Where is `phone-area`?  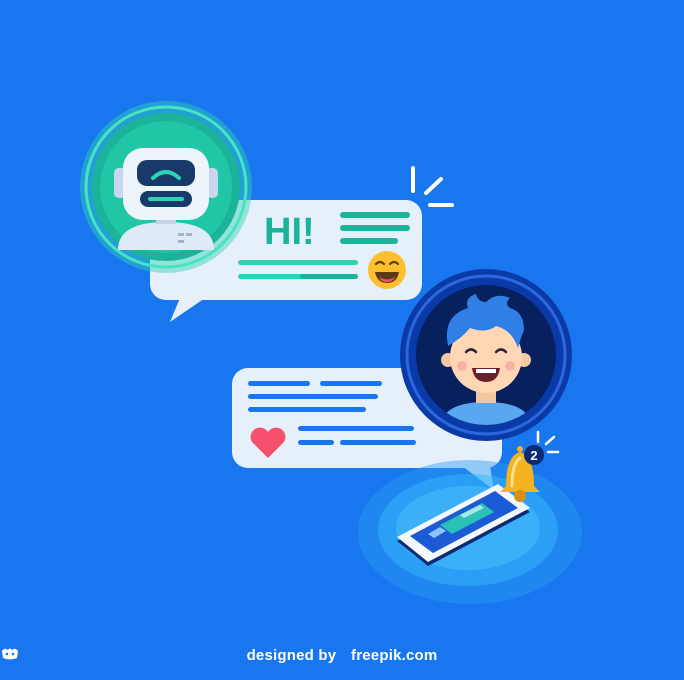
phone-area is located at coordinates (470, 532).